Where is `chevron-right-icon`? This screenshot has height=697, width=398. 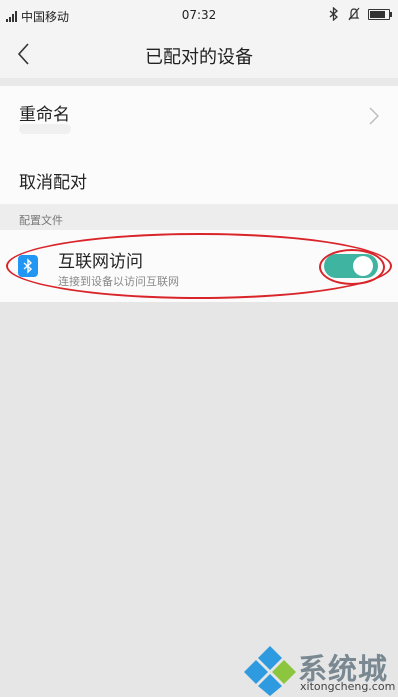
chevron-right-icon is located at coordinates (374, 116).